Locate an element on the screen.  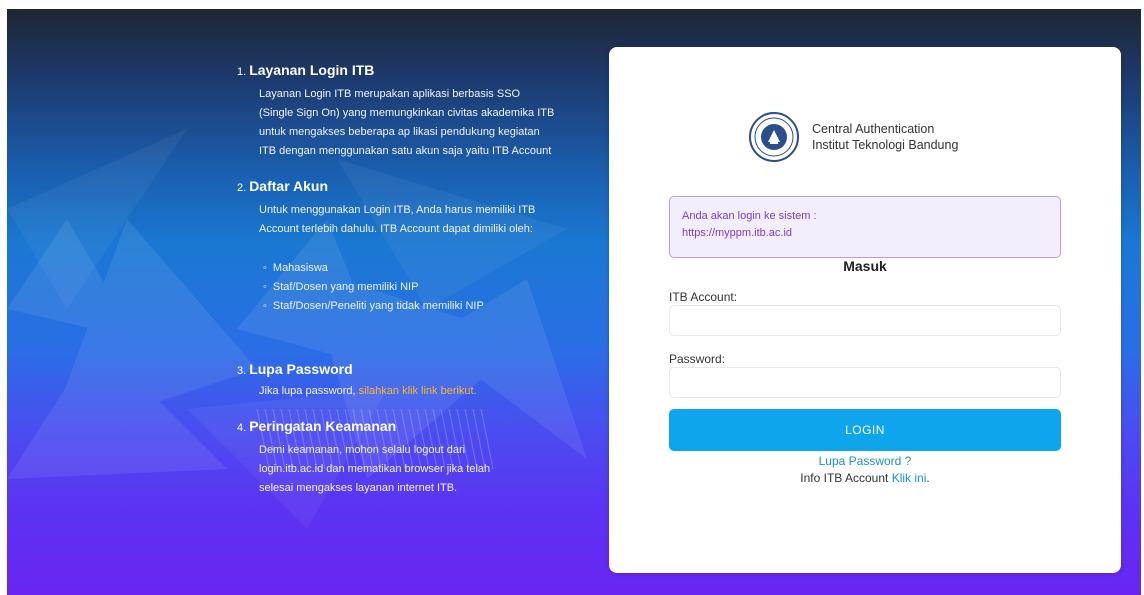
login-heading: Masuk is located at coordinates (865, 266).